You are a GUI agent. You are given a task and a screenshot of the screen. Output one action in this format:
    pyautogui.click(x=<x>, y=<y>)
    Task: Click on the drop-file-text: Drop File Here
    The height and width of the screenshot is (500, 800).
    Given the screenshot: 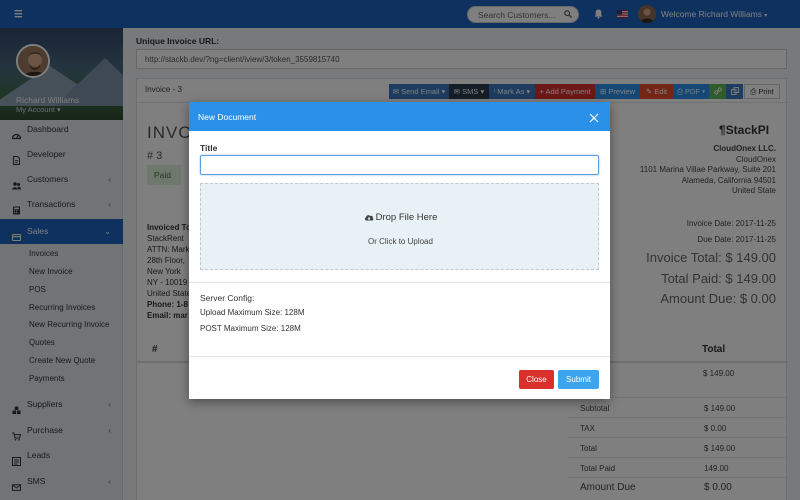 What is the action you would take?
    pyautogui.click(x=406, y=217)
    